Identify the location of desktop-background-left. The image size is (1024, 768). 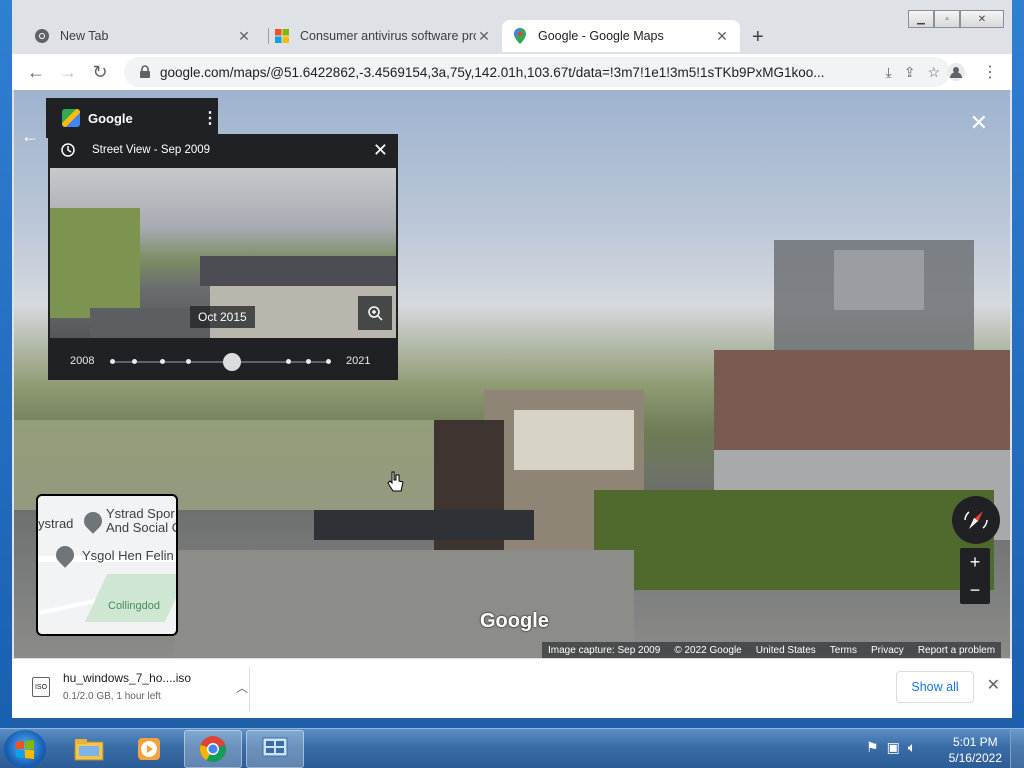
(6, 364).